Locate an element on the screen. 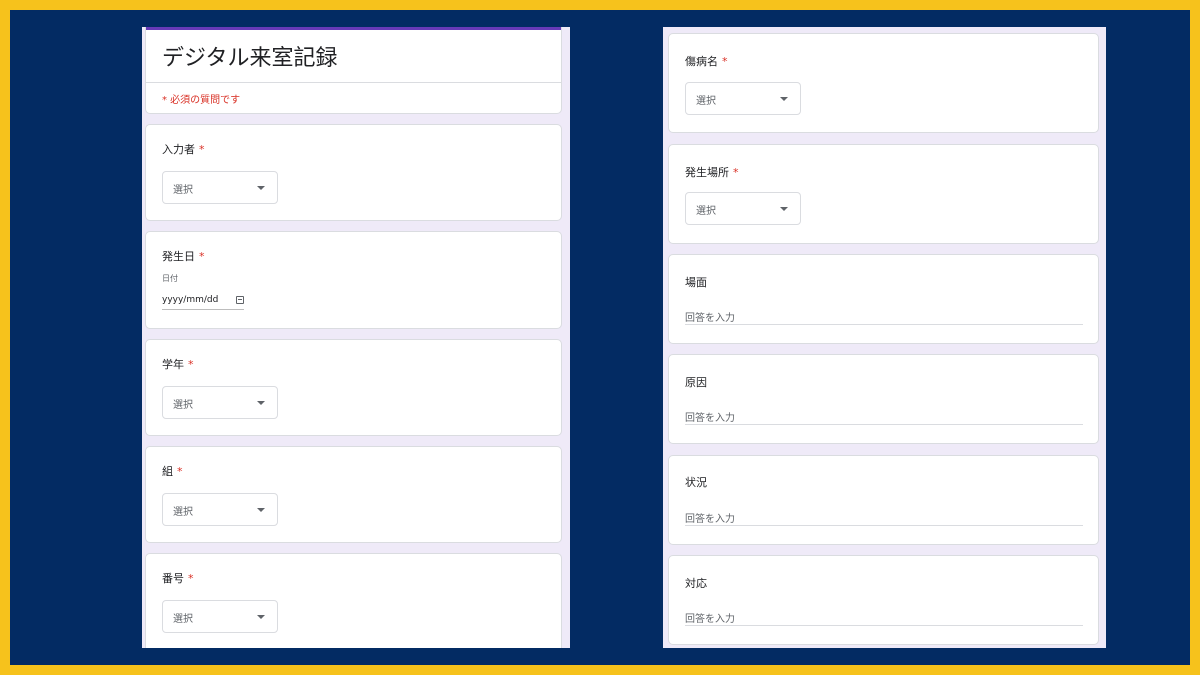 Image resolution: width=1200 pixels, height=675 pixels. question-label: 傷病名 * is located at coordinates (706, 61).